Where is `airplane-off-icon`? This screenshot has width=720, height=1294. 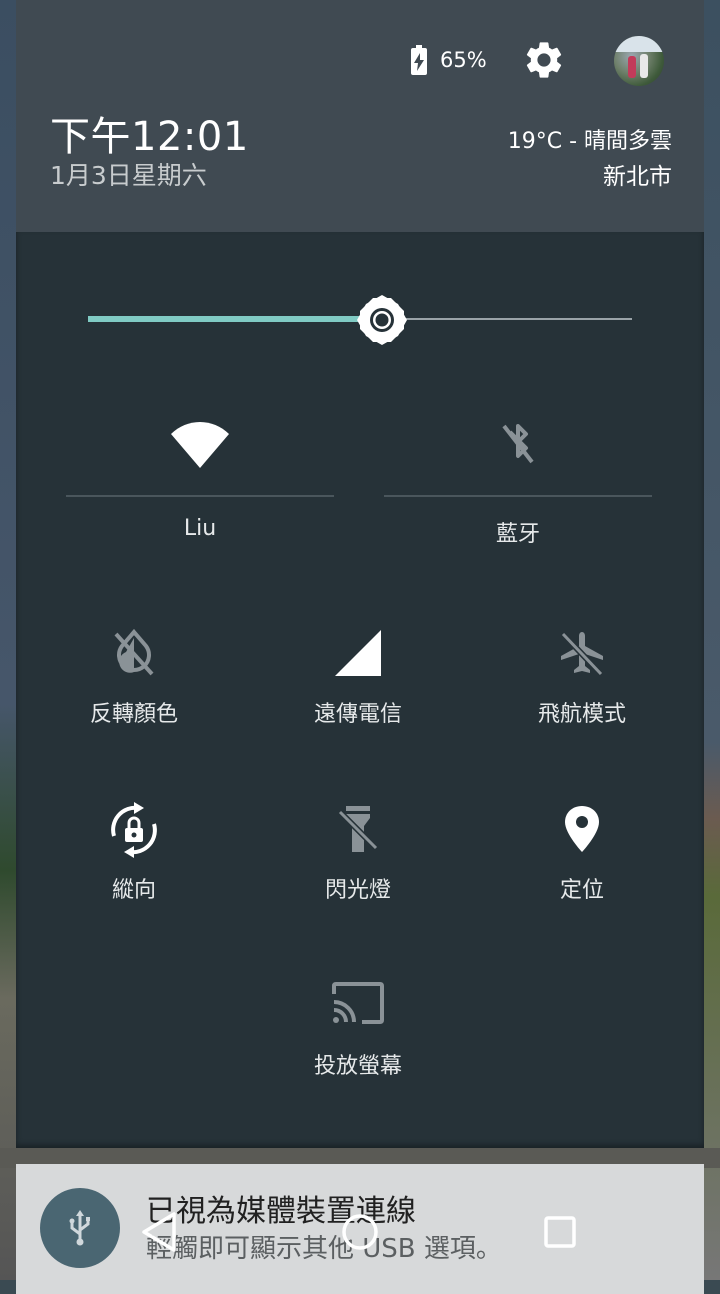 airplane-off-icon is located at coordinates (582, 654).